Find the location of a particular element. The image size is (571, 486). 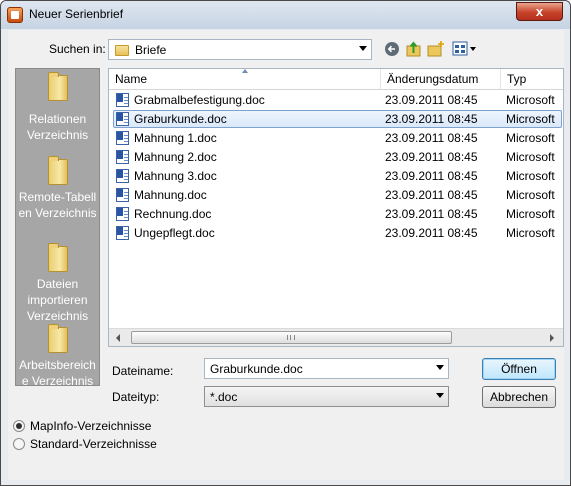

column-header-date: Änderungsdatum is located at coordinates (441, 79).